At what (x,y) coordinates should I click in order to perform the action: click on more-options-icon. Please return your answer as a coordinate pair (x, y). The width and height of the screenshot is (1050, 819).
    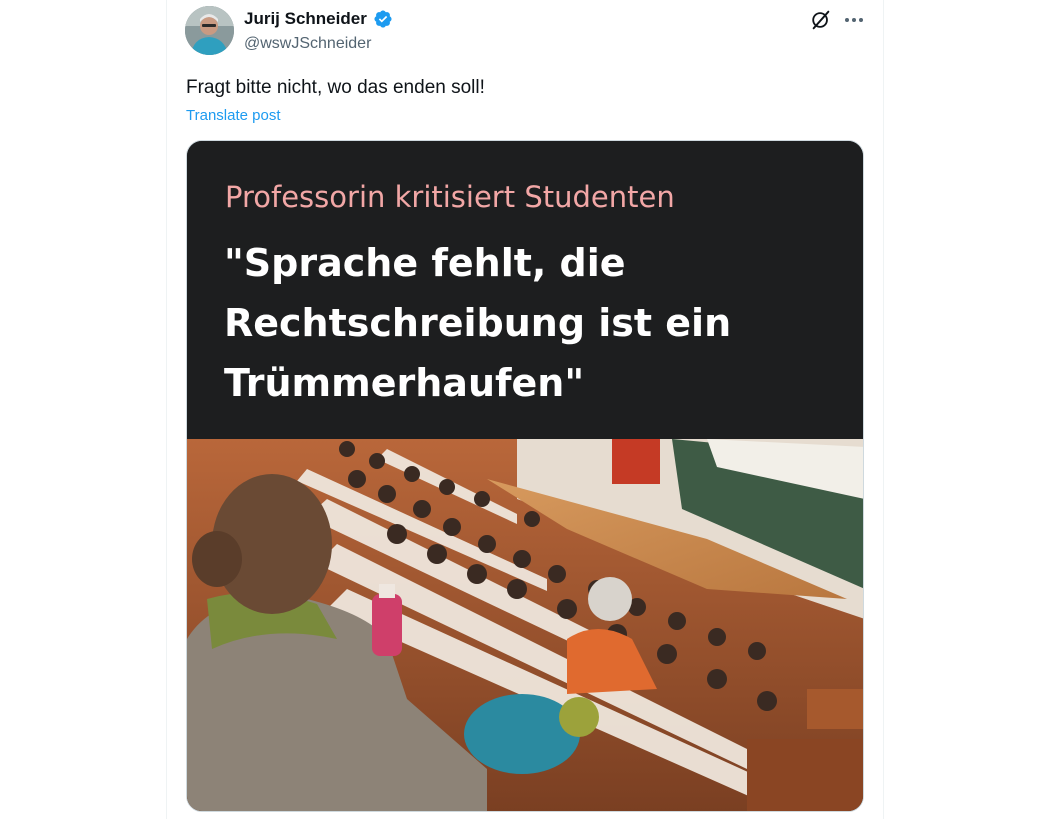
    Looking at the image, I should click on (854, 20).